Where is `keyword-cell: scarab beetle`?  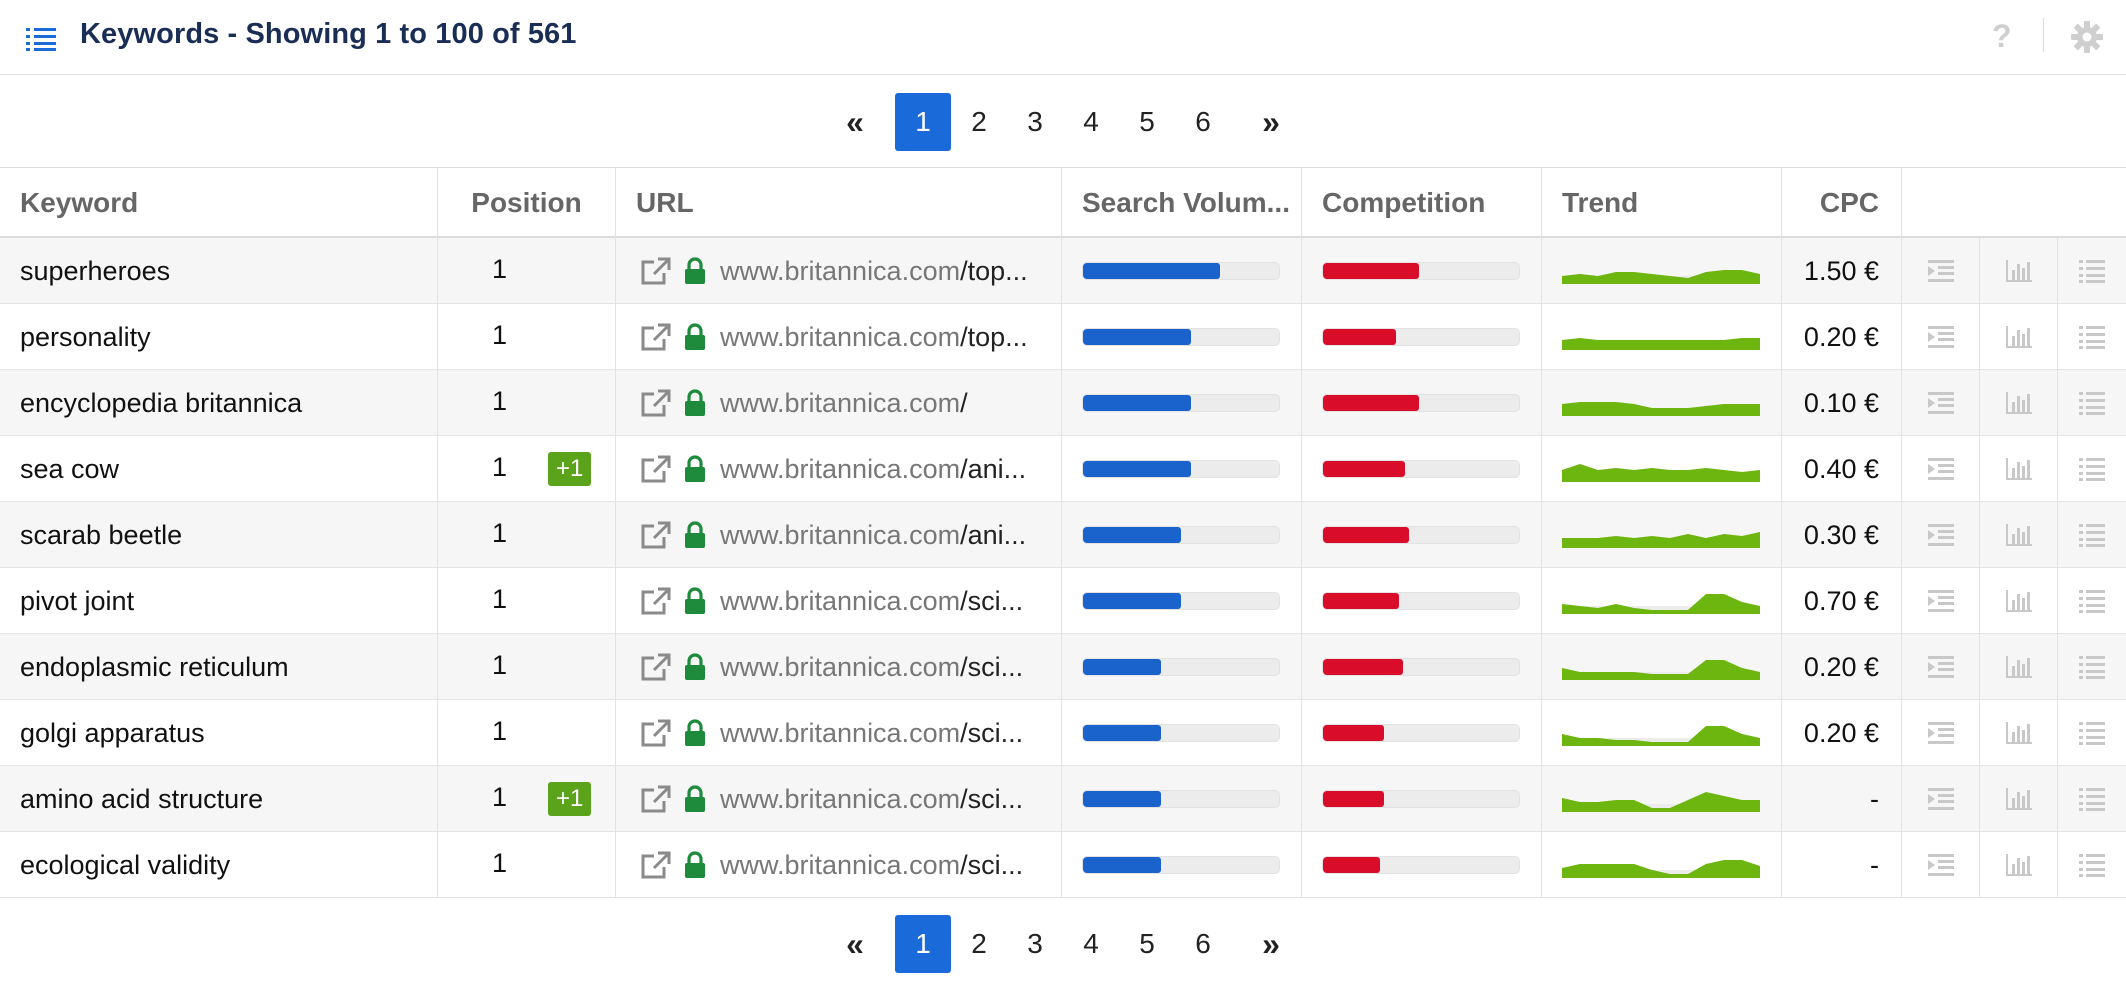
keyword-cell: scarab beetle is located at coordinates (219, 535).